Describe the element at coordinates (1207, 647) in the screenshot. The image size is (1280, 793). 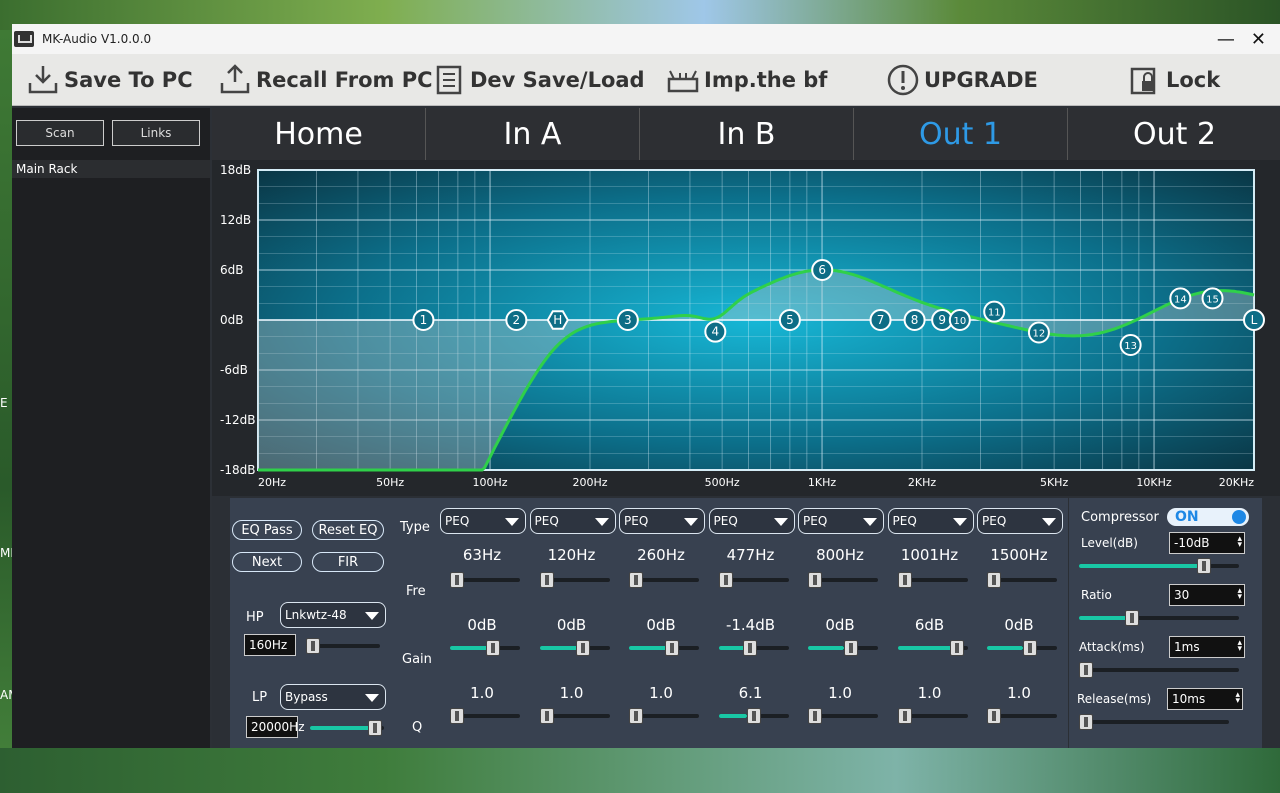
I see `attack-input: 1ms ▴ ▾` at that location.